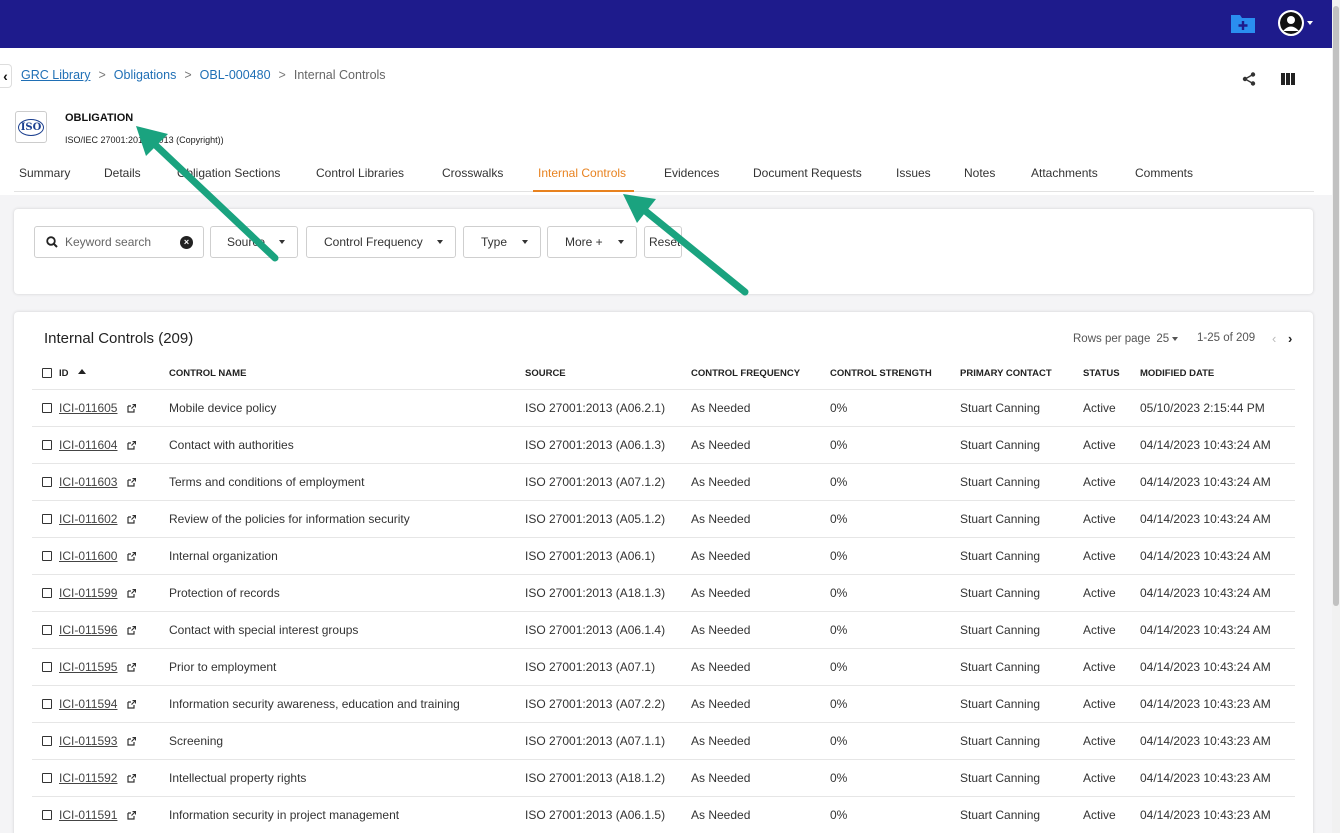 Image resolution: width=1340 pixels, height=833 pixels. What do you see at coordinates (1274, 338) in the screenshot?
I see `previous-page-icon: ‹` at bounding box center [1274, 338].